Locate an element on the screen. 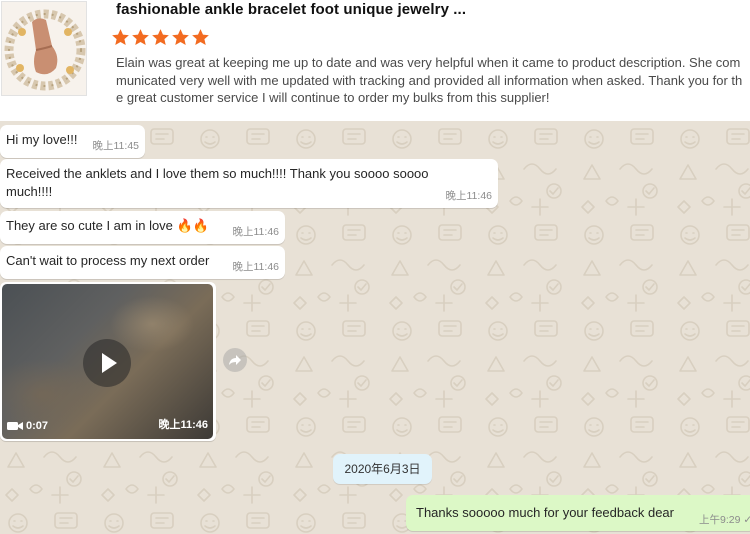  message-bubble: Hi my love!!! 晚上11:45 is located at coordinates (72, 141).